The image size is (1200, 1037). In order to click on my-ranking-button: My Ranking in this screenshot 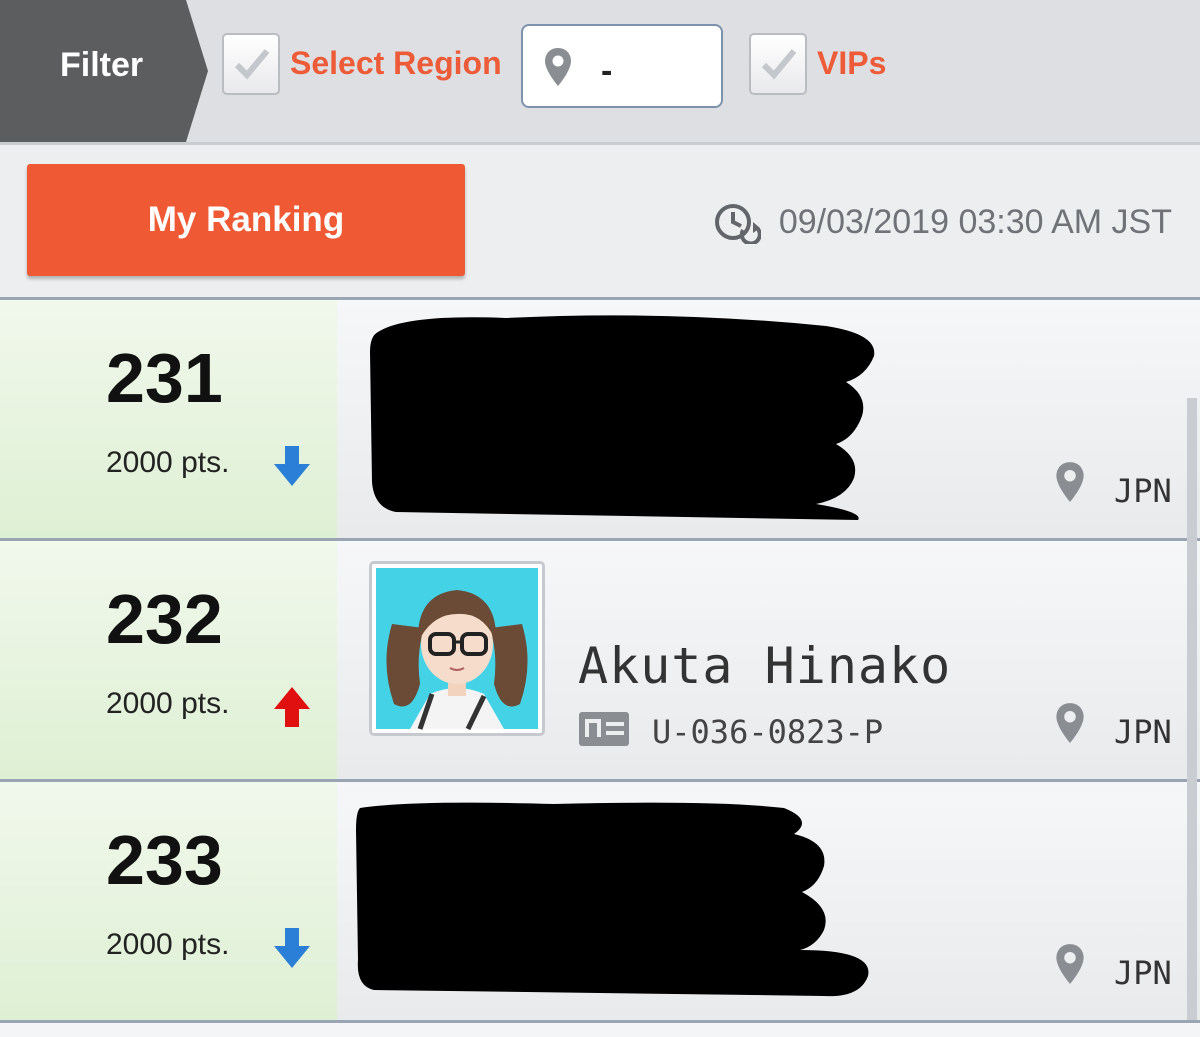, I will do `click(246, 220)`.